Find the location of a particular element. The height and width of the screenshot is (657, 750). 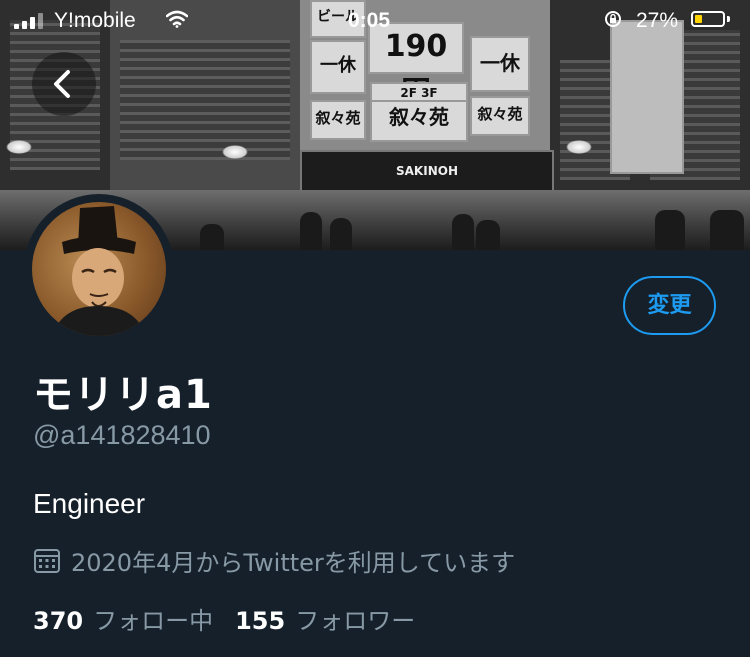

back-button is located at coordinates (64, 84).